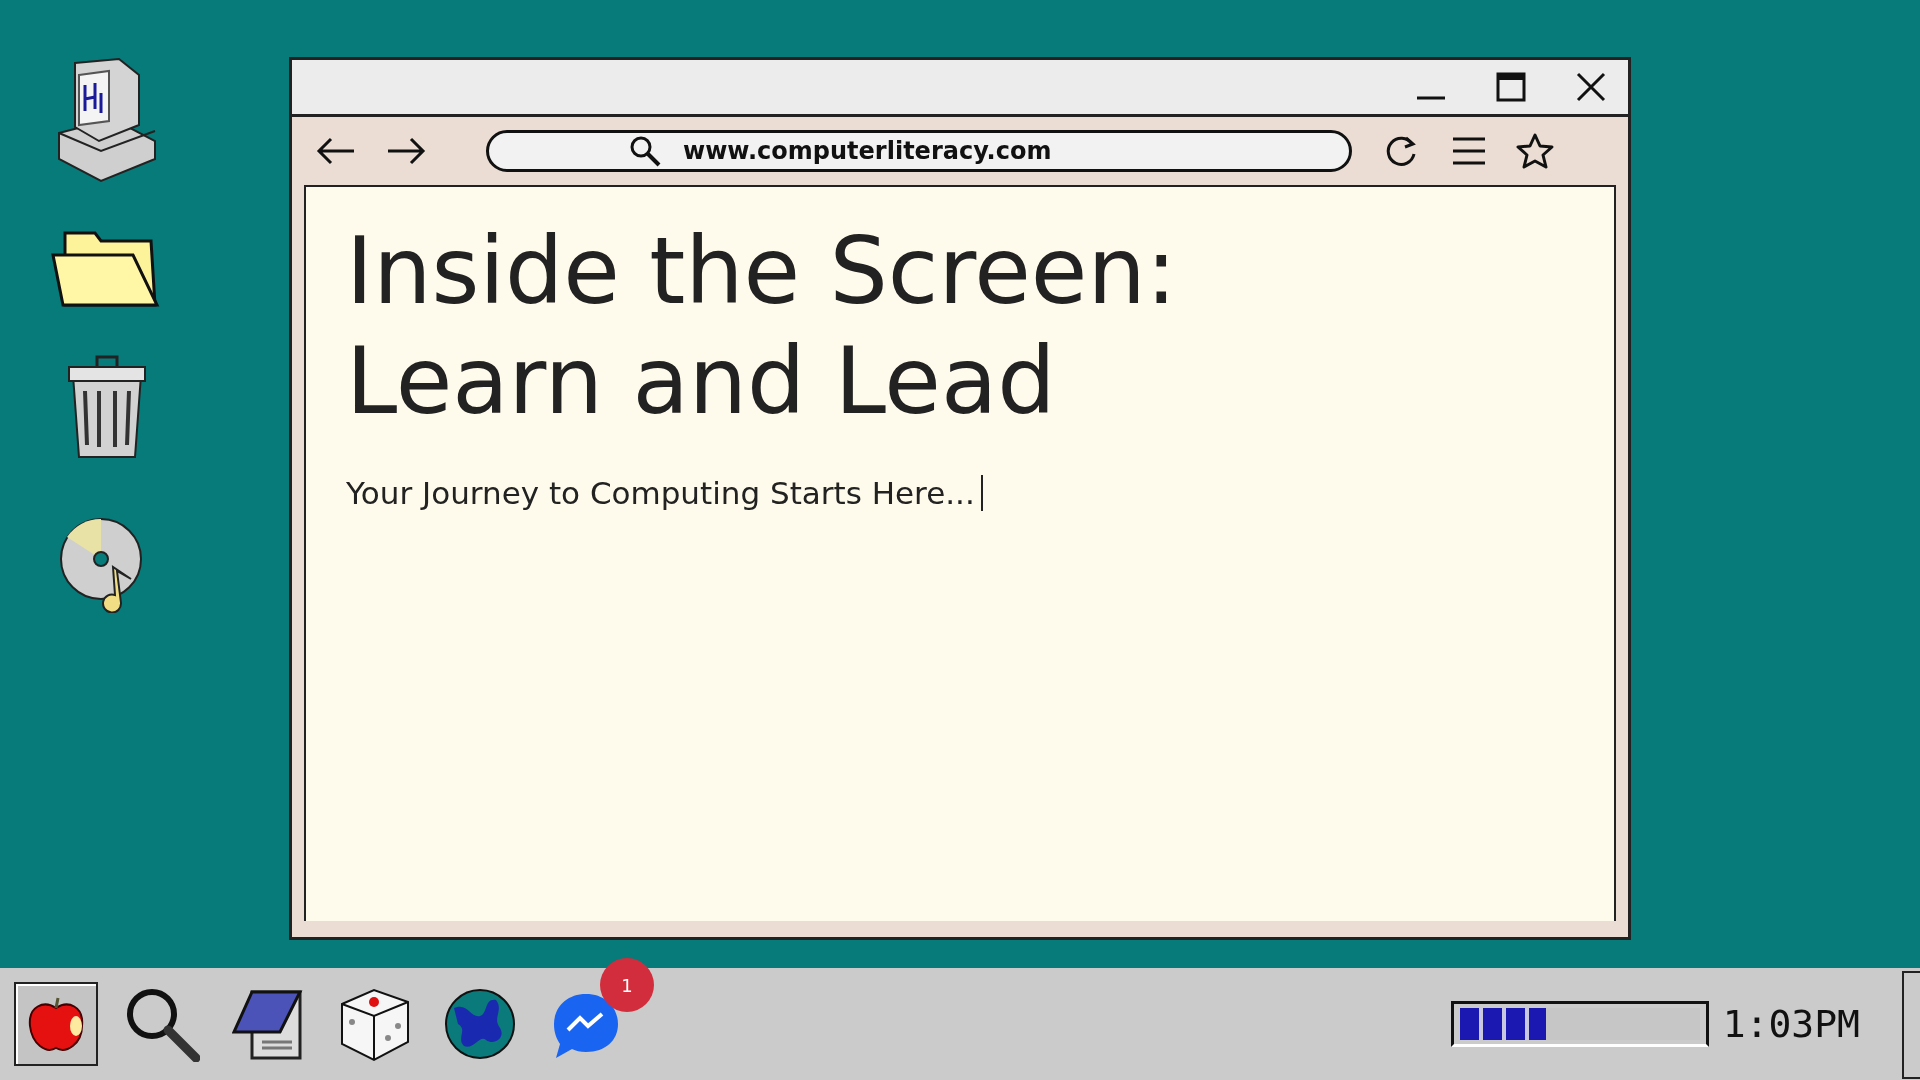  I want to click on address-bar: www.computerliteracy.com, so click(919, 151).